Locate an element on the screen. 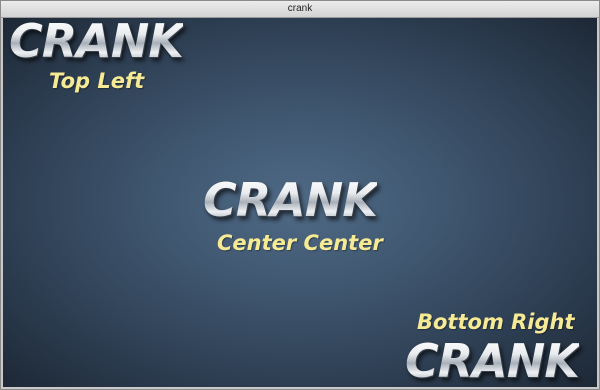 The width and height of the screenshot is (600, 390). label-center-center: Center Center is located at coordinates (300, 243).